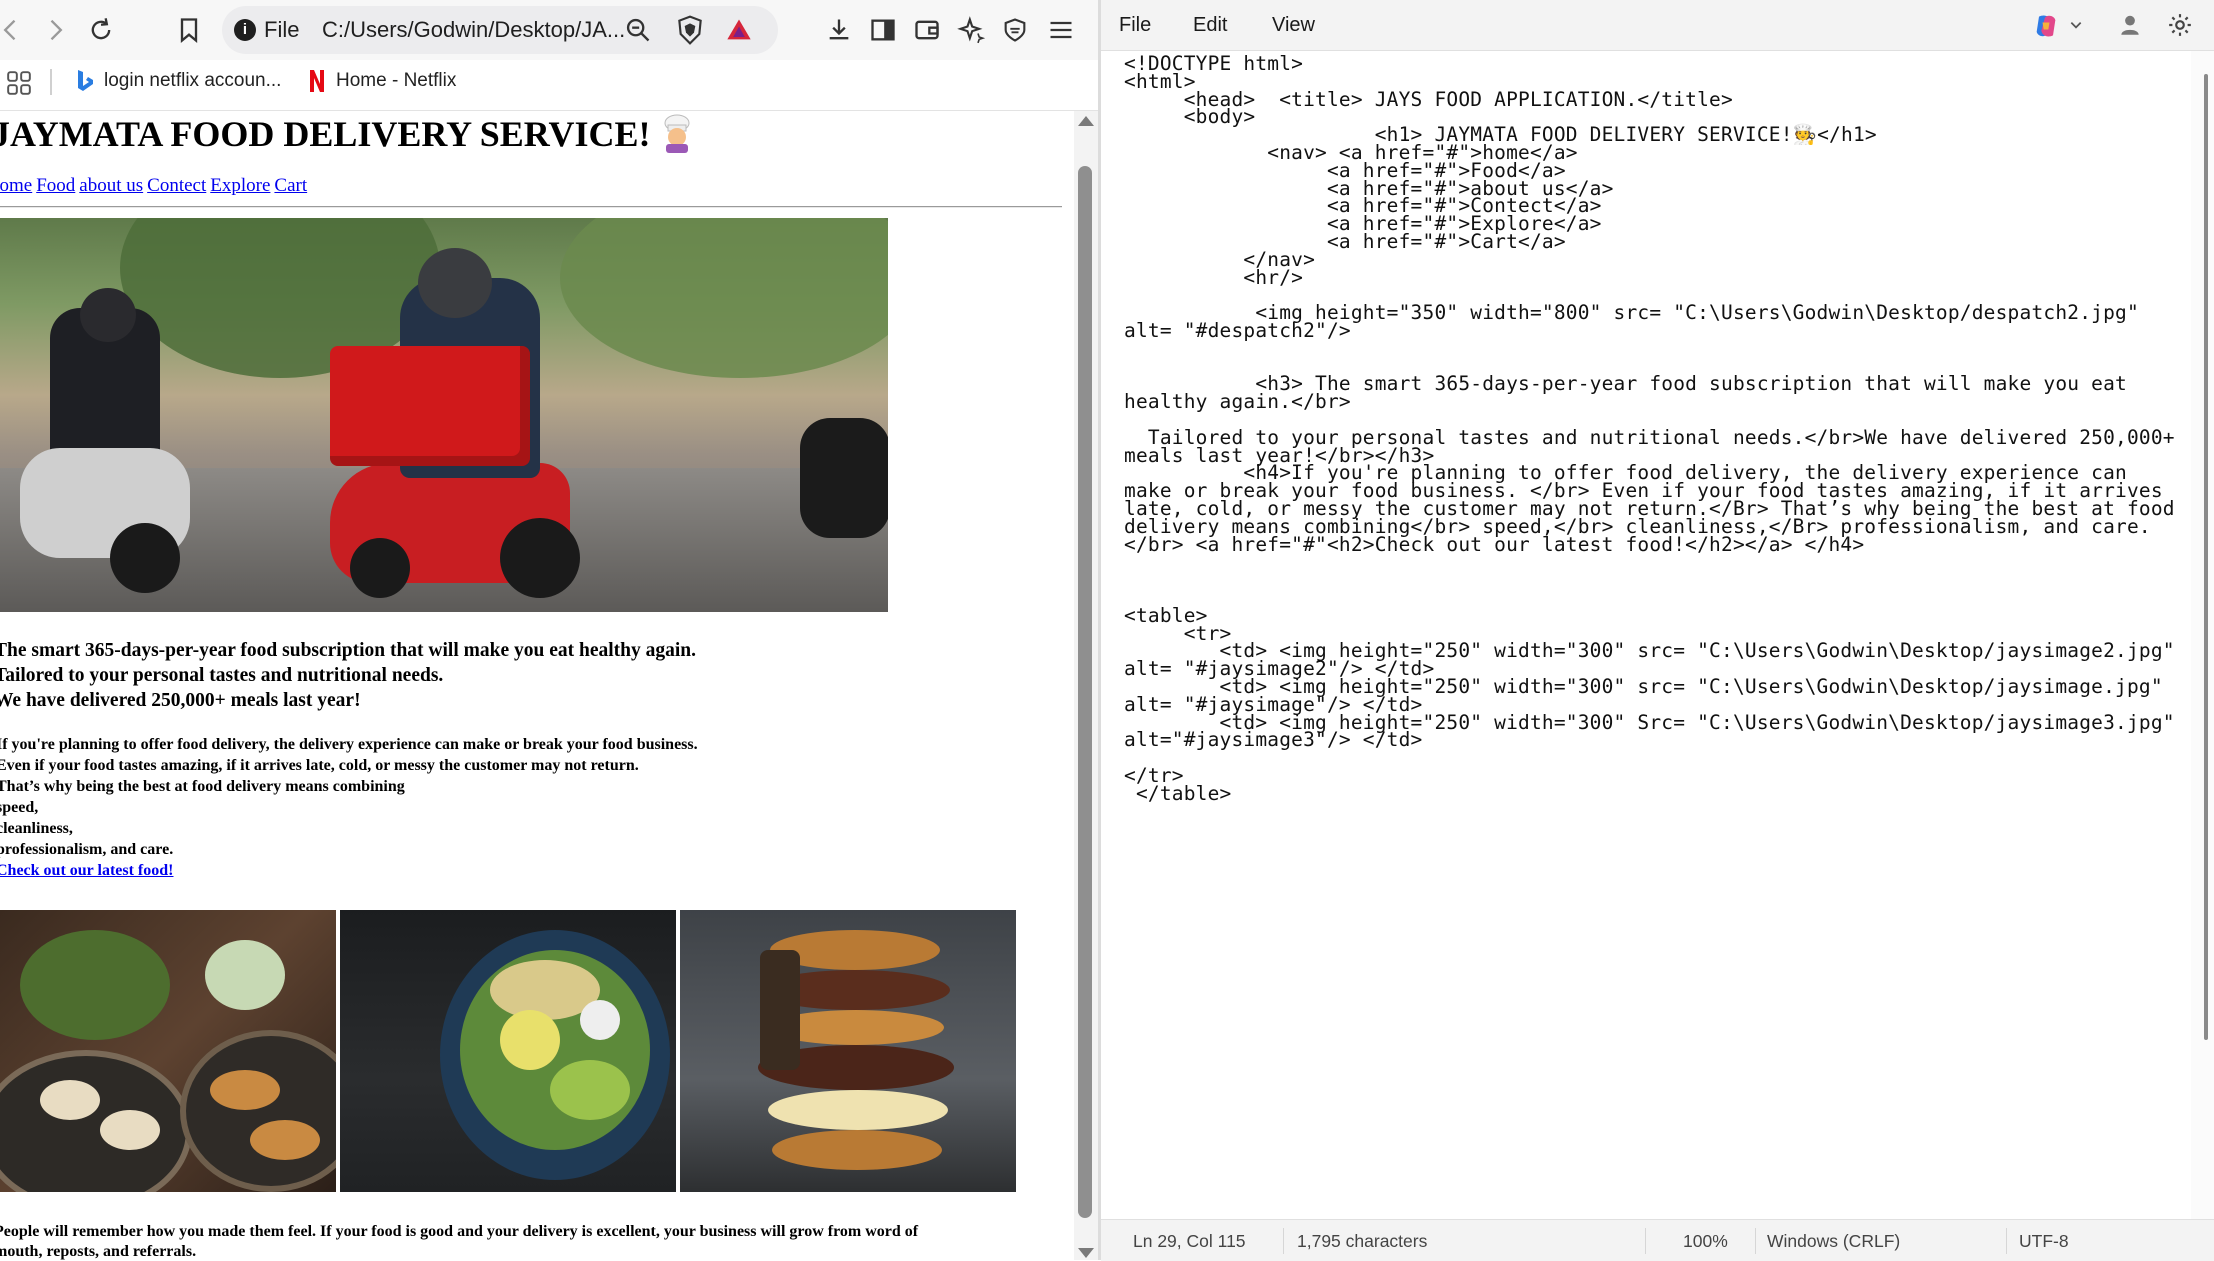  I want to click on bookmarks-separator, so click(51, 82).